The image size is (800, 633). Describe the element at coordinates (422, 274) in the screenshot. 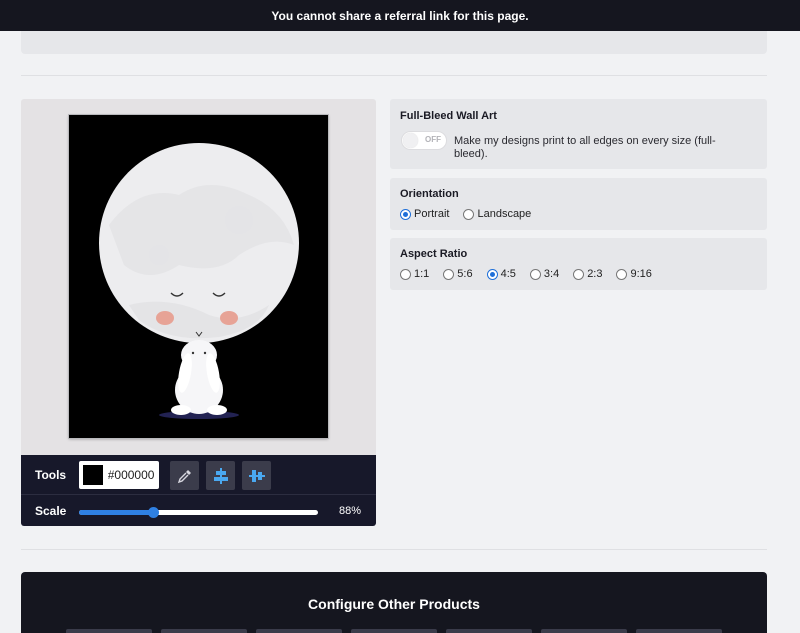

I see `radio-label: 1:1` at that location.